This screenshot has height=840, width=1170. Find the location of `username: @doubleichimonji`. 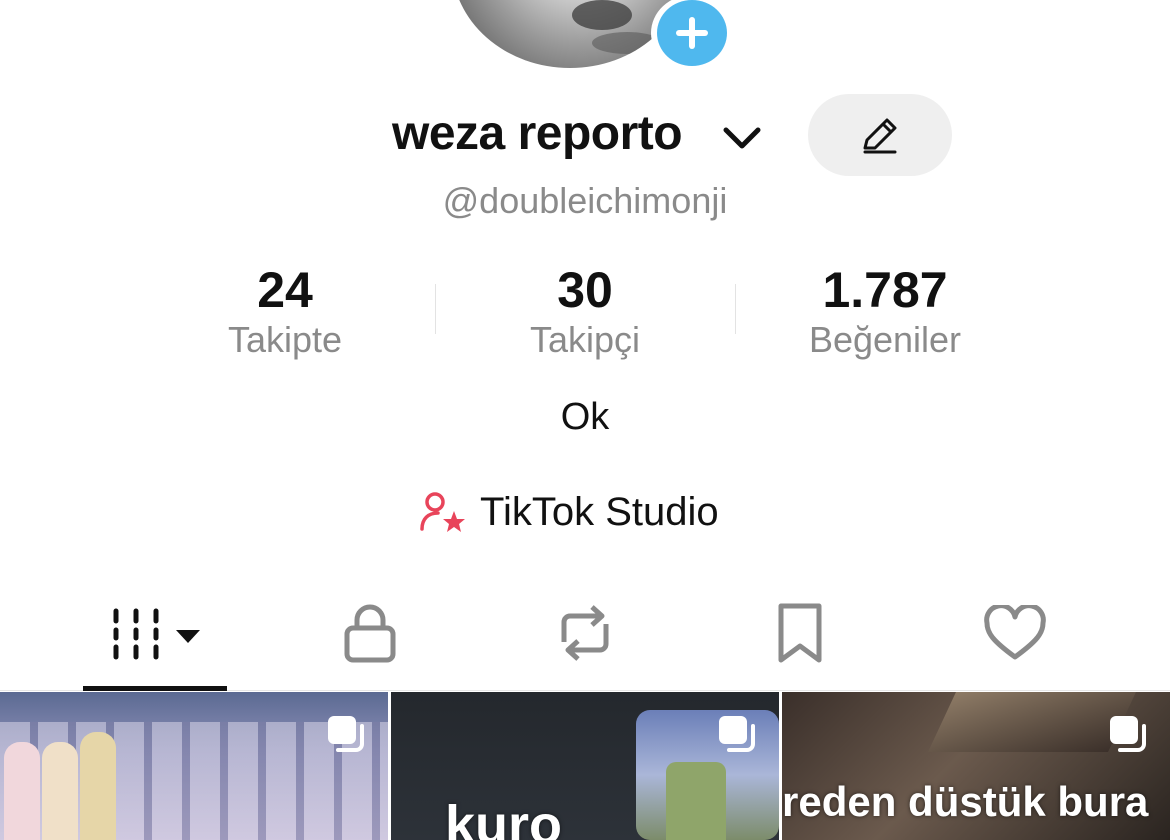

username: @doubleichimonji is located at coordinates (585, 200).